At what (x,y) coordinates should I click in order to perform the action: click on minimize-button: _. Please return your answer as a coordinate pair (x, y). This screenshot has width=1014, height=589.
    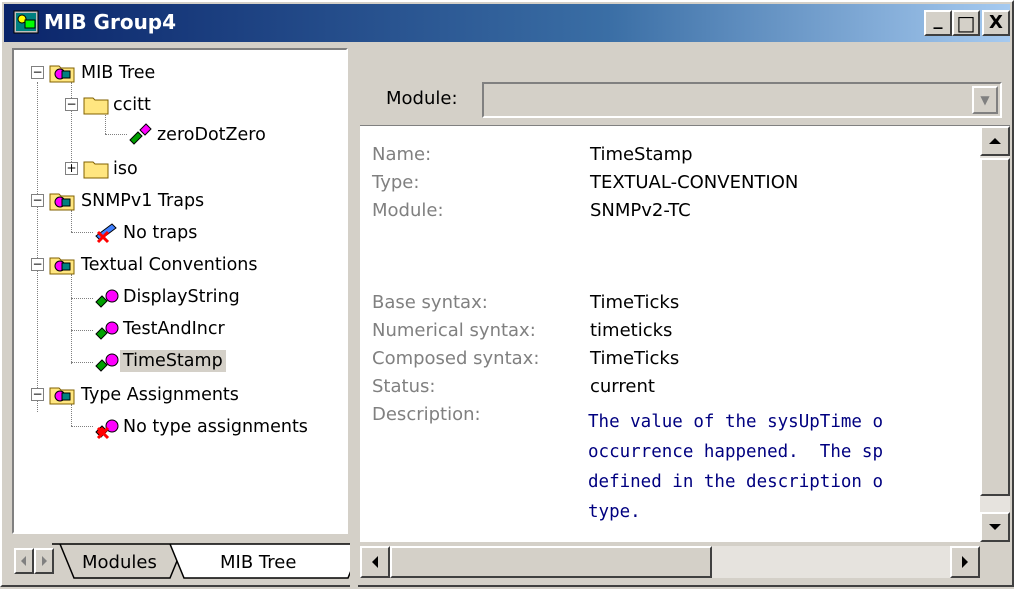
    Looking at the image, I should click on (938, 23).